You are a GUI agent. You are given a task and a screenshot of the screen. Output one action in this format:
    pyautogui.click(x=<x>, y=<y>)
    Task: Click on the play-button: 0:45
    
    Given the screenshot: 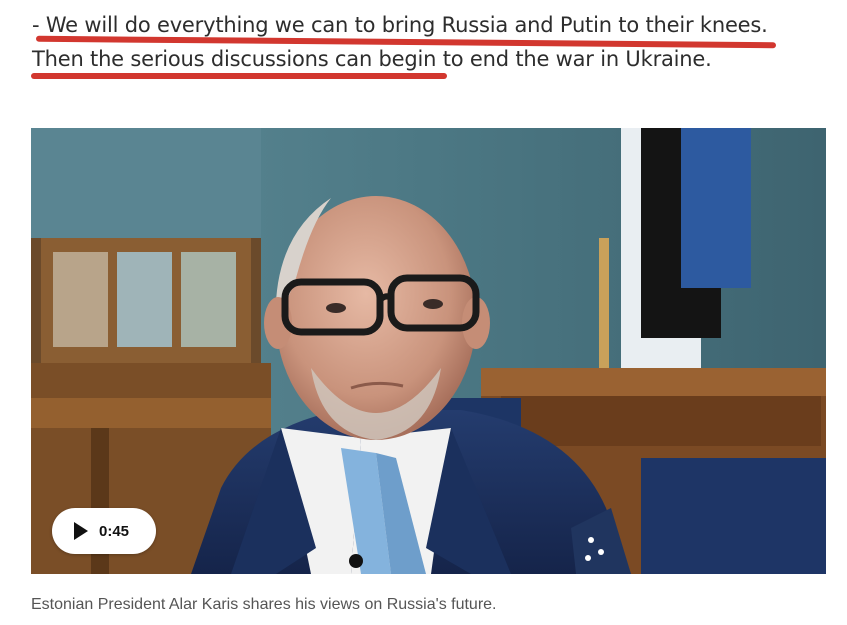 What is the action you would take?
    pyautogui.click(x=104, y=531)
    